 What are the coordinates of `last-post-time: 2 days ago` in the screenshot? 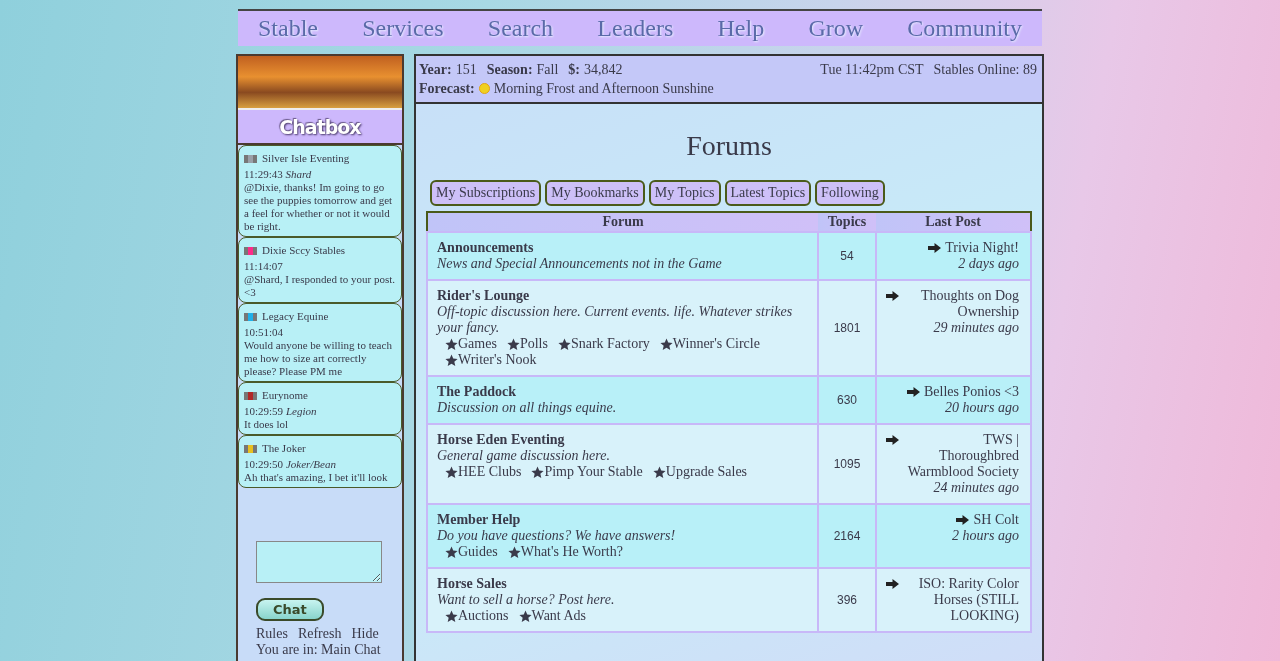 It's located at (988, 264).